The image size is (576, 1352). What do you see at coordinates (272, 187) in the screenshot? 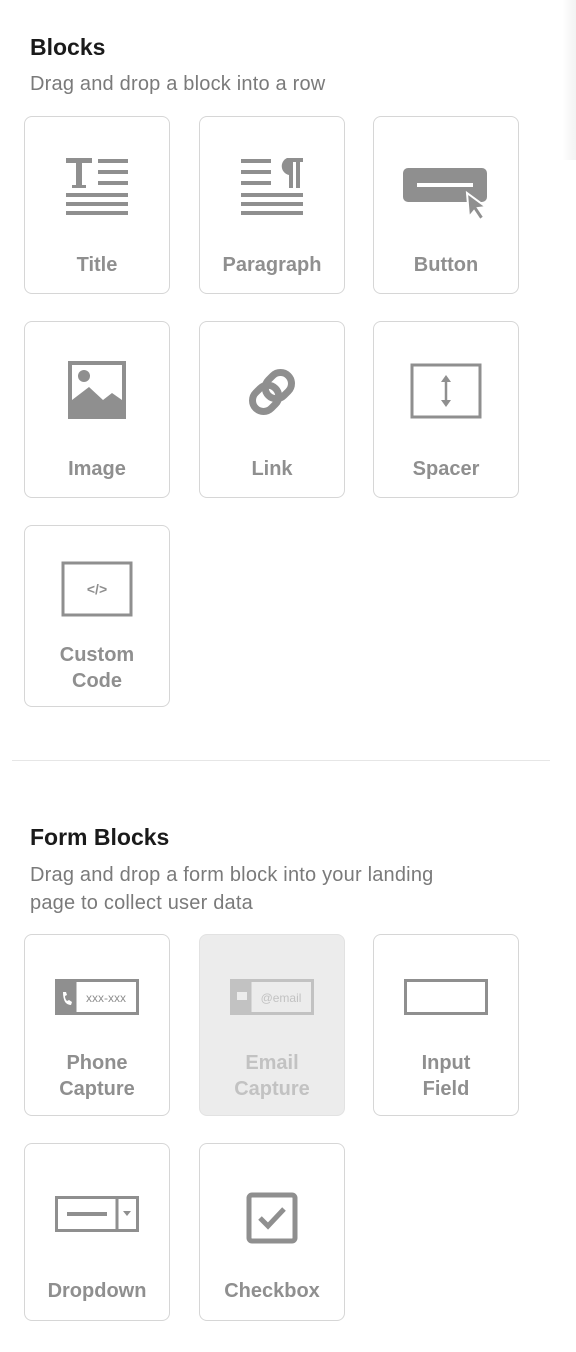
I see `paragraph-icon` at bounding box center [272, 187].